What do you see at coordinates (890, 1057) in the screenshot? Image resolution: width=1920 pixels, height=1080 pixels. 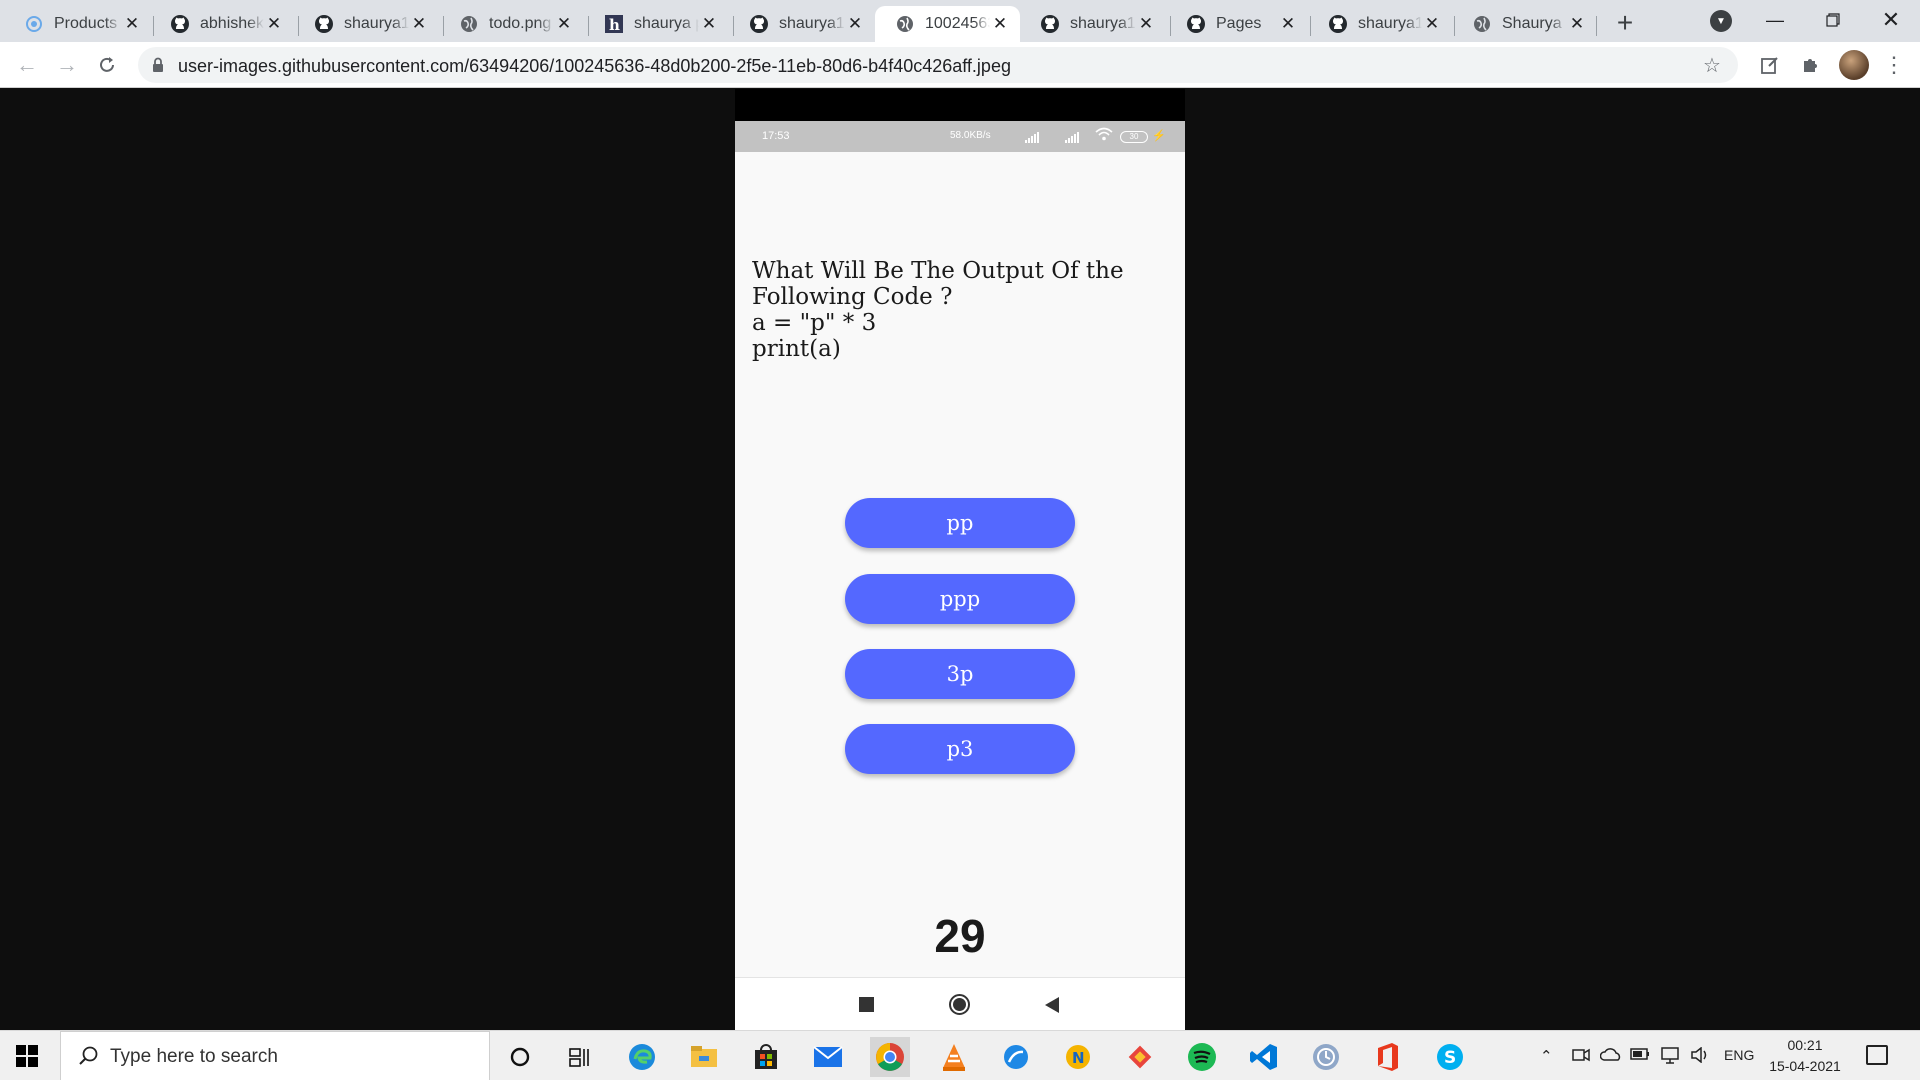 I see `chrome-icon` at bounding box center [890, 1057].